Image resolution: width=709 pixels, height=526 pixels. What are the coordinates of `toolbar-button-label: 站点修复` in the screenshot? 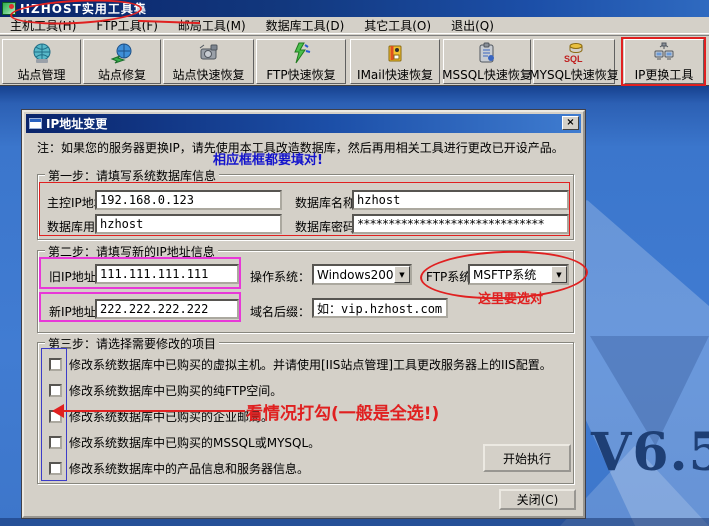 It's located at (121, 74).